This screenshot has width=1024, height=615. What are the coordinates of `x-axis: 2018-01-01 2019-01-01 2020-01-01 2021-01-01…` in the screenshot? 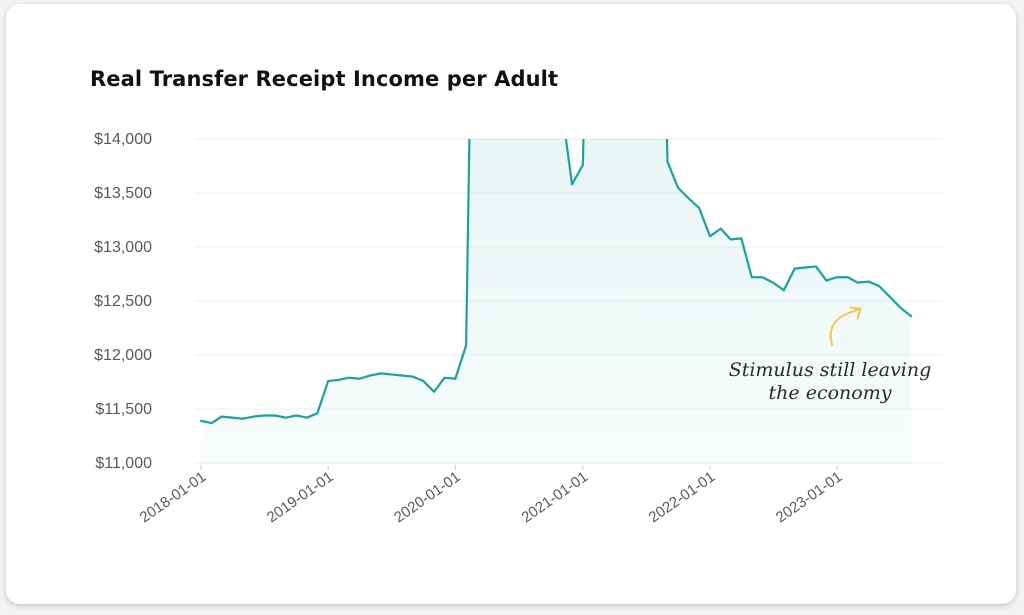 It's located at (491, 495).